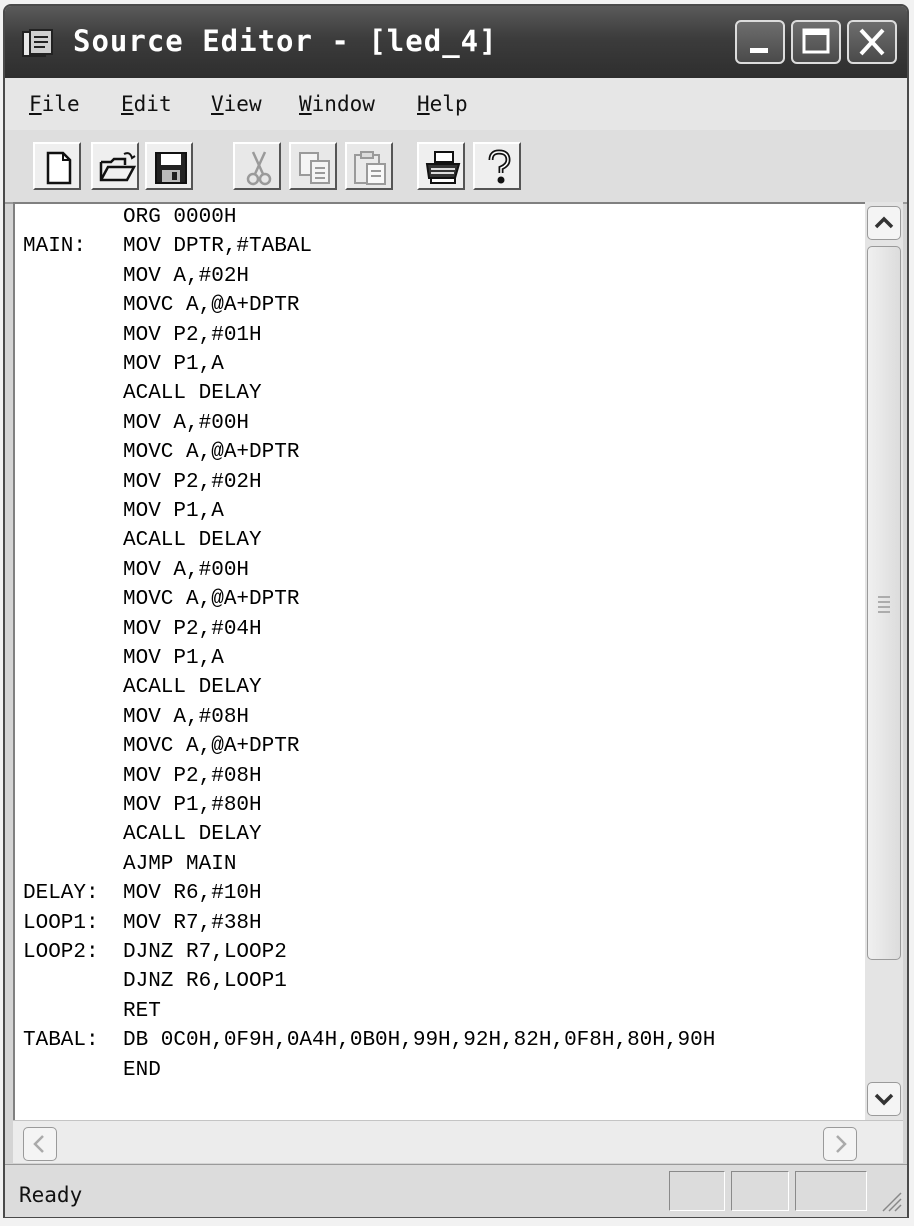 Image resolution: width=914 pixels, height=1226 pixels. I want to click on code-line-instruction: ORG 0000H, so click(180, 217).